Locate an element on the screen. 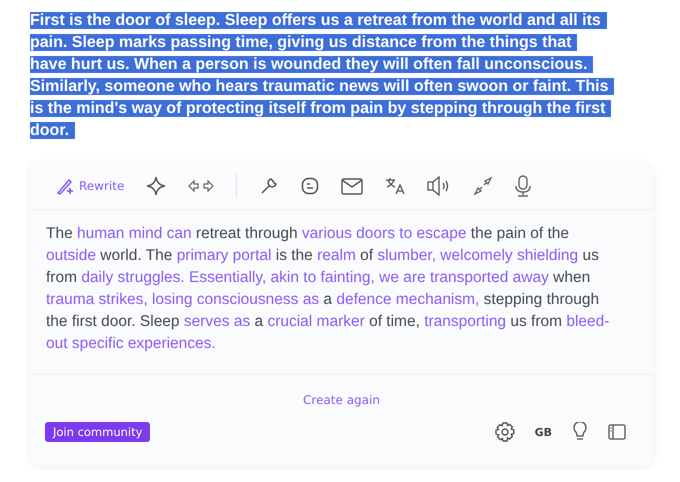  translate-icon is located at coordinates (395, 186).